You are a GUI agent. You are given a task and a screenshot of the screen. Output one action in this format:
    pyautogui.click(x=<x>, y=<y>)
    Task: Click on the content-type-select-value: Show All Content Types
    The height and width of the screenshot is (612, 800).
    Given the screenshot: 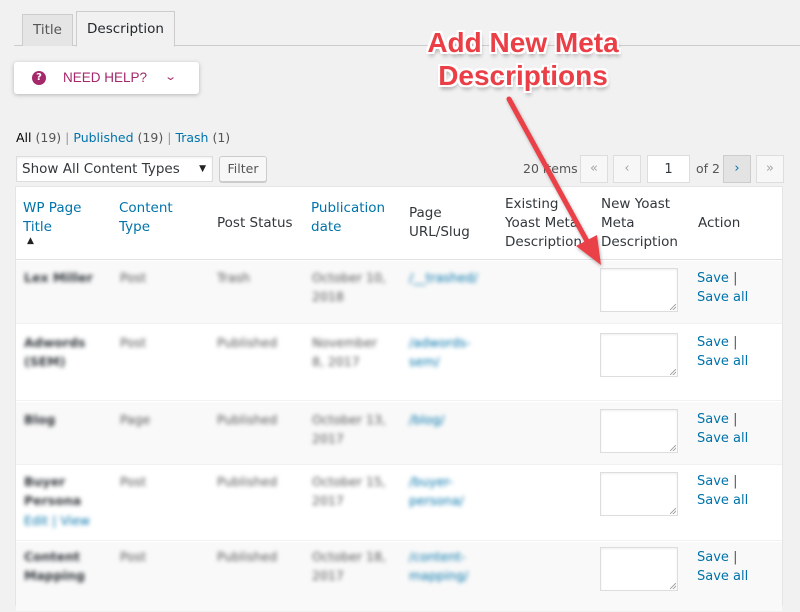 What is the action you would take?
    pyautogui.click(x=101, y=169)
    